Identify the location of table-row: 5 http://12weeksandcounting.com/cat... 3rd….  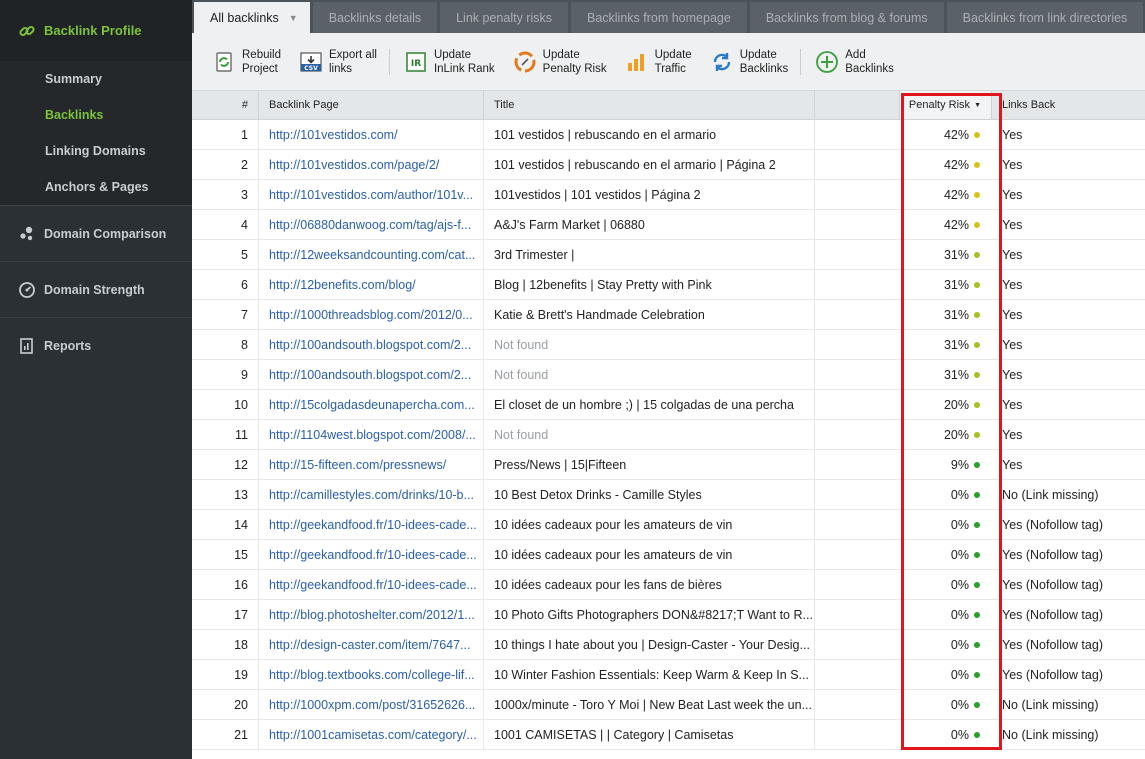
(668, 255).